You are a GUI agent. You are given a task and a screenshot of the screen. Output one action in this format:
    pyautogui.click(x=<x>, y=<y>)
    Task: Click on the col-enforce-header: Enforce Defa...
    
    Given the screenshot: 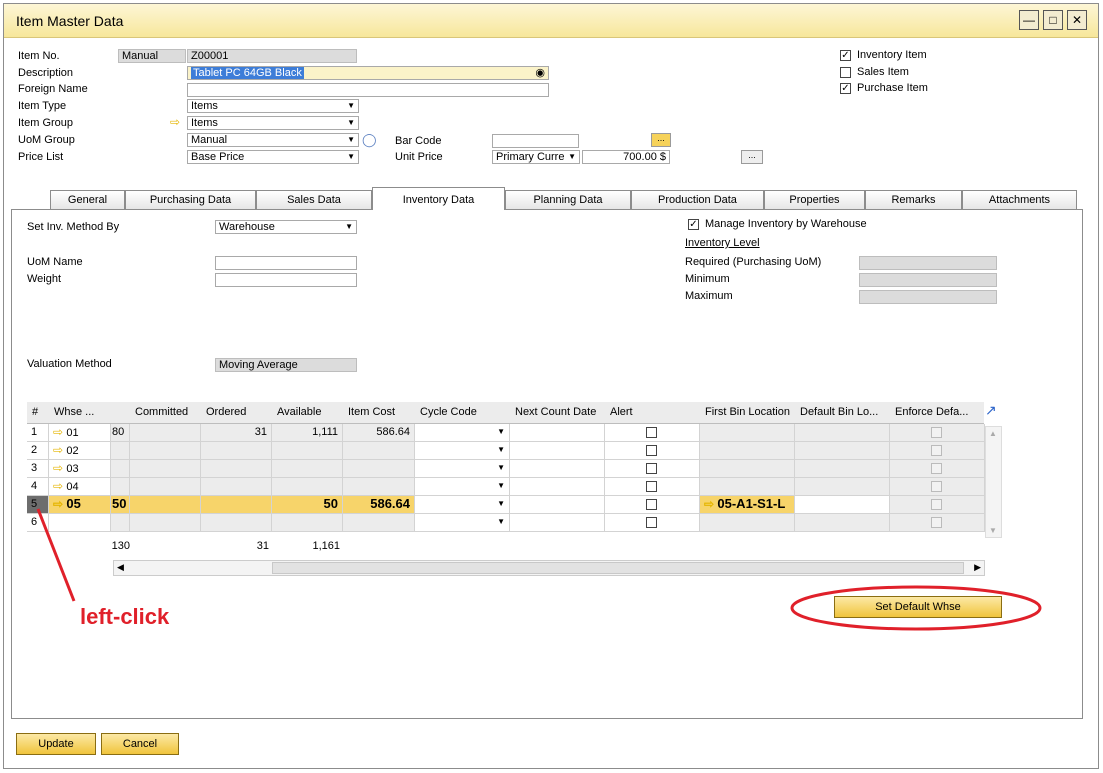 What is the action you would take?
    pyautogui.click(x=937, y=413)
    